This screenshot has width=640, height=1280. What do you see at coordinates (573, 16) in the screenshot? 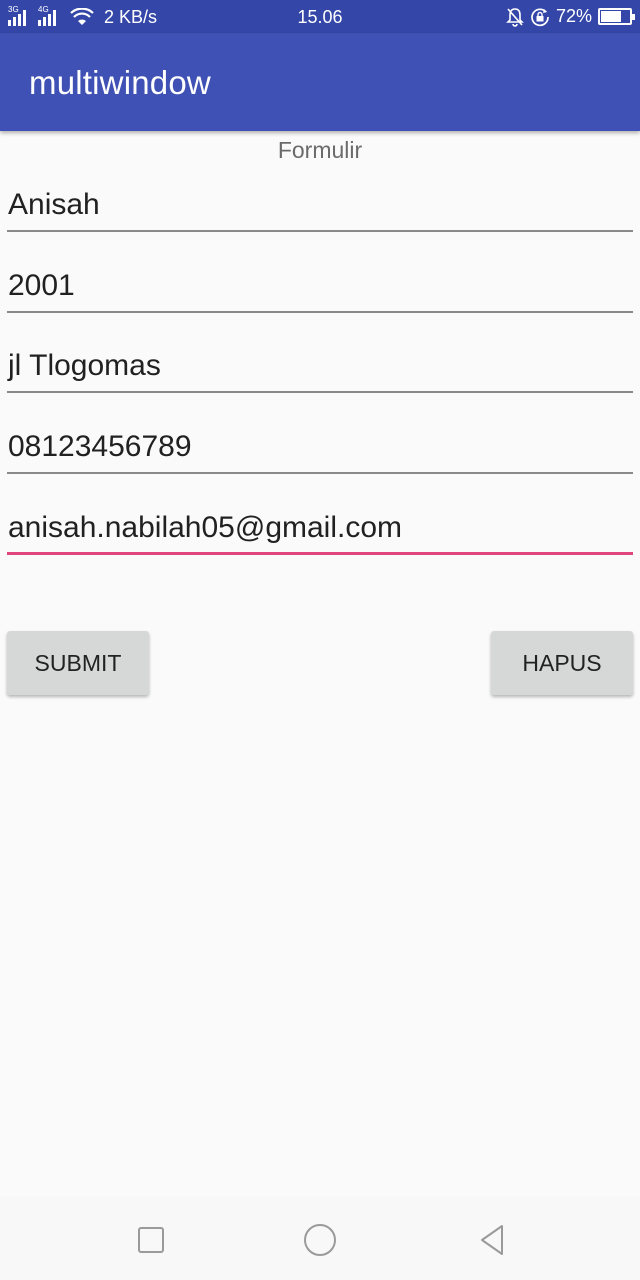
I see `battery-percent: 72%` at bounding box center [573, 16].